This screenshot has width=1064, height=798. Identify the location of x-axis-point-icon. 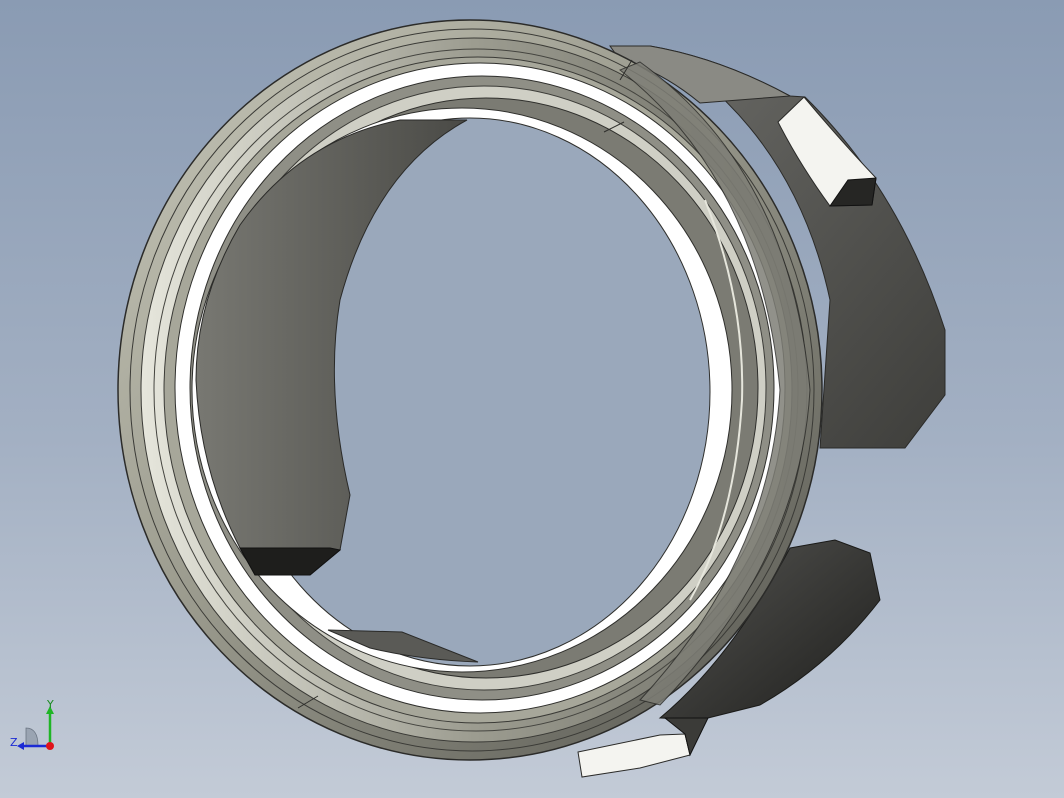
(50, 746).